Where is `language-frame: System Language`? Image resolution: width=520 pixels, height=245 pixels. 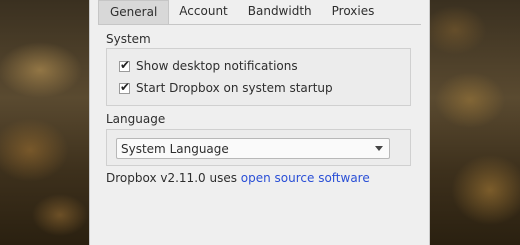 language-frame: System Language is located at coordinates (258, 147).